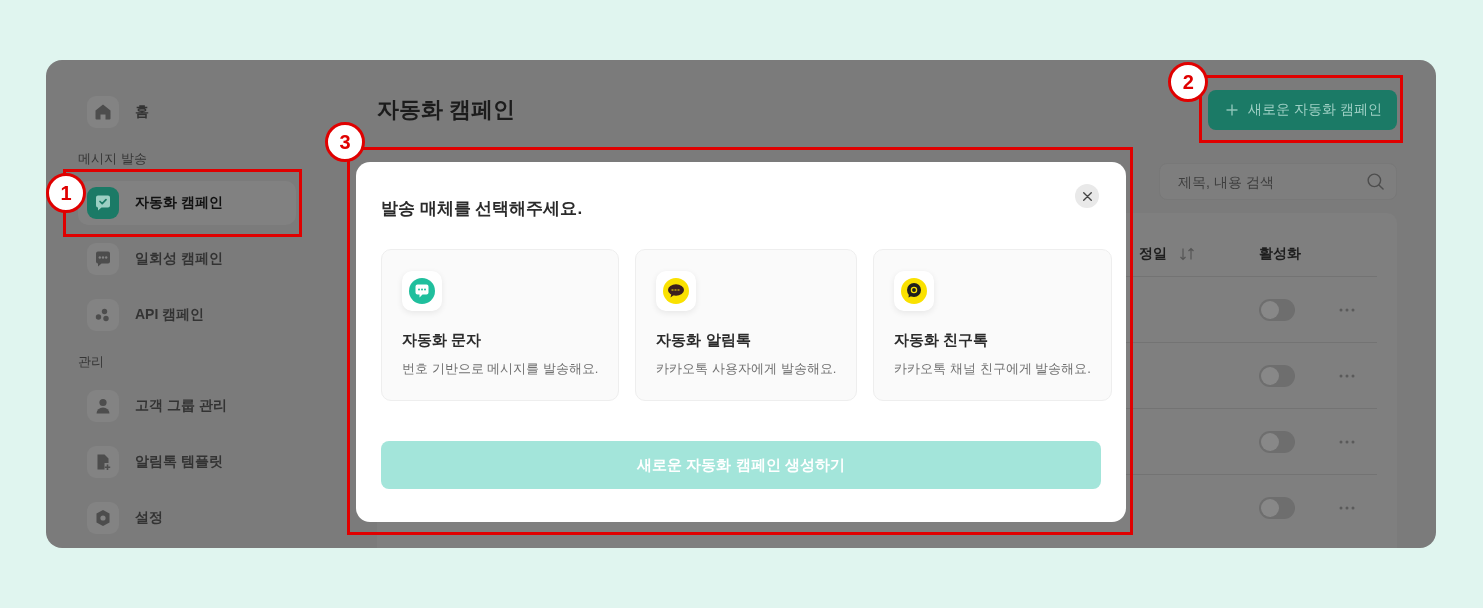 The image size is (1483, 608). What do you see at coordinates (187, 112) in the screenshot?
I see `sidebar-item: 홈` at bounding box center [187, 112].